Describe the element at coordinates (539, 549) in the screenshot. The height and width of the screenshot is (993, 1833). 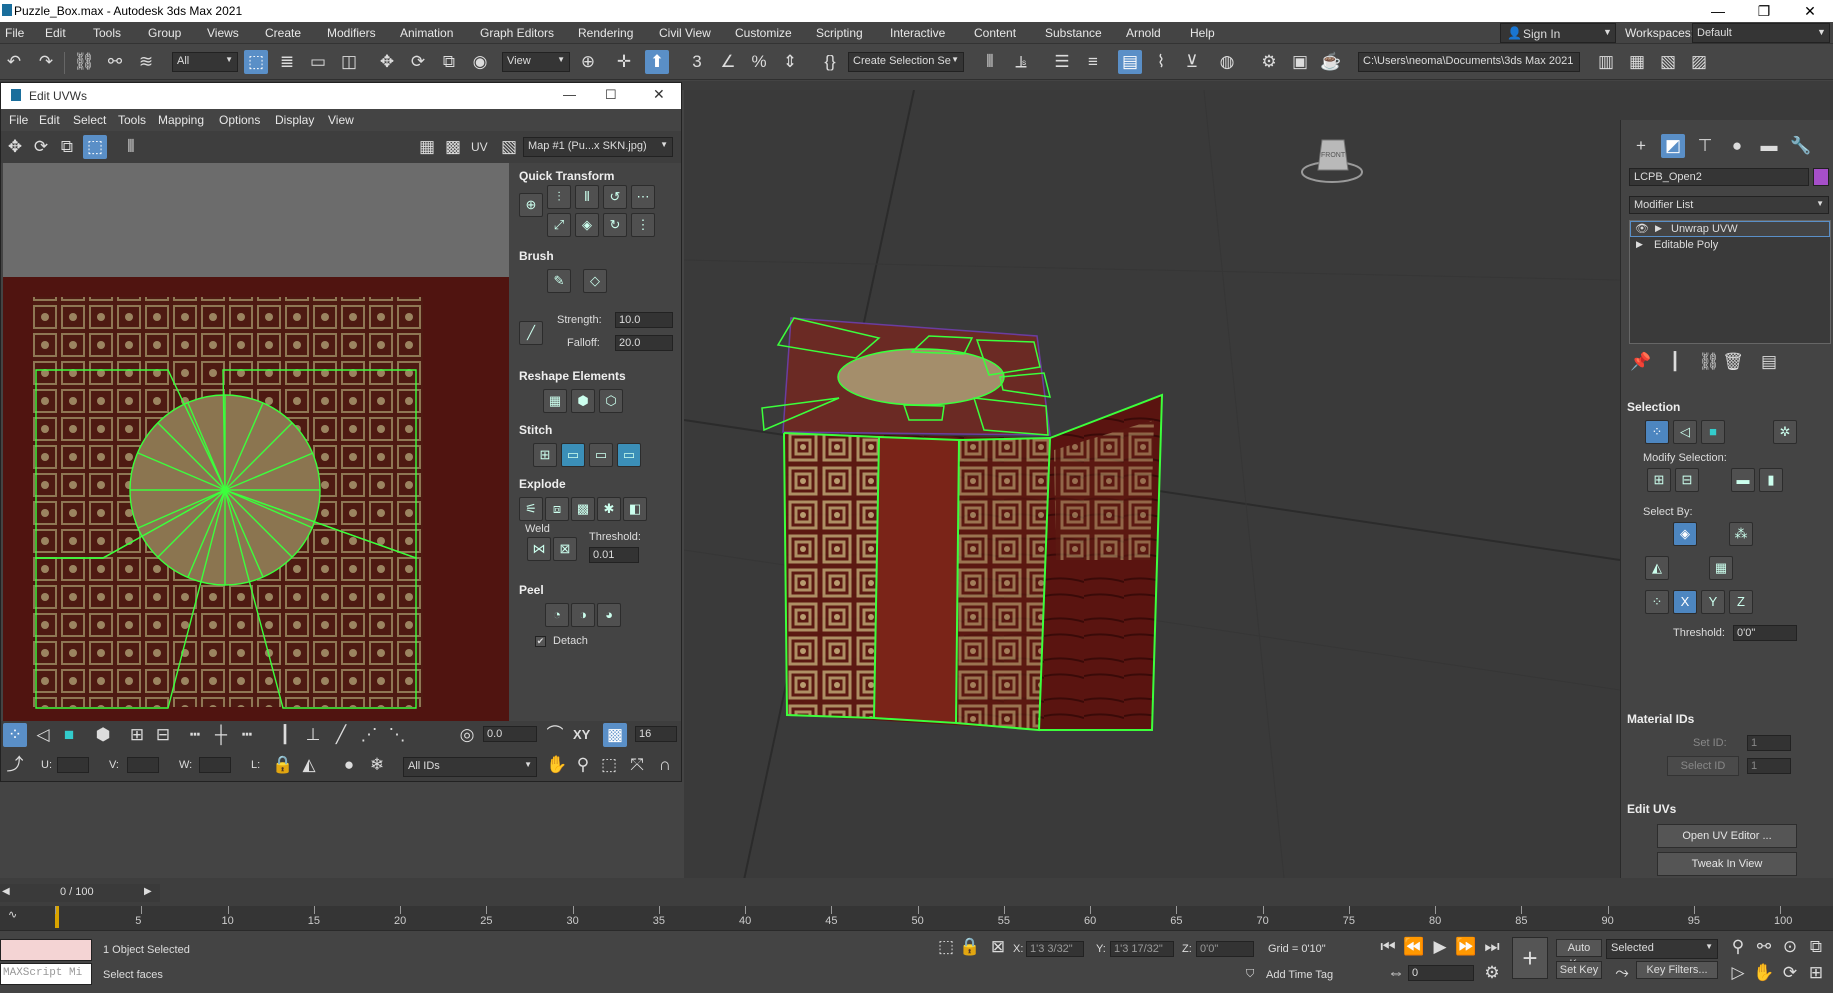
I see `weld-target-icon: ⋈` at that location.